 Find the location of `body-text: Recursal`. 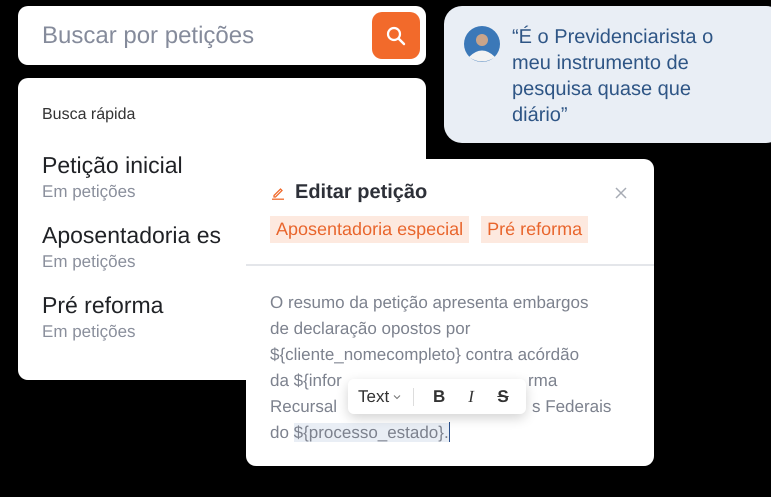

body-text: Recursal is located at coordinates (304, 406).